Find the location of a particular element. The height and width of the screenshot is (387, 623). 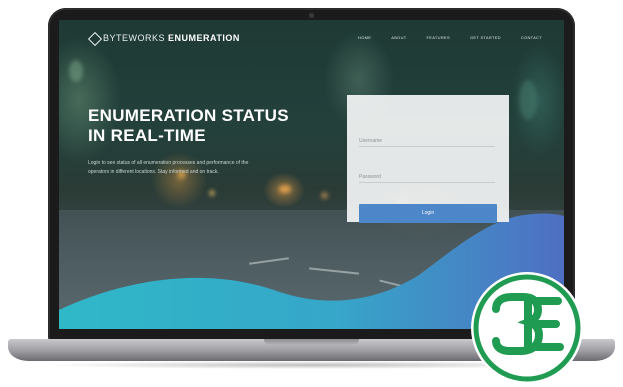

username-field: Username is located at coordinates (427, 141).